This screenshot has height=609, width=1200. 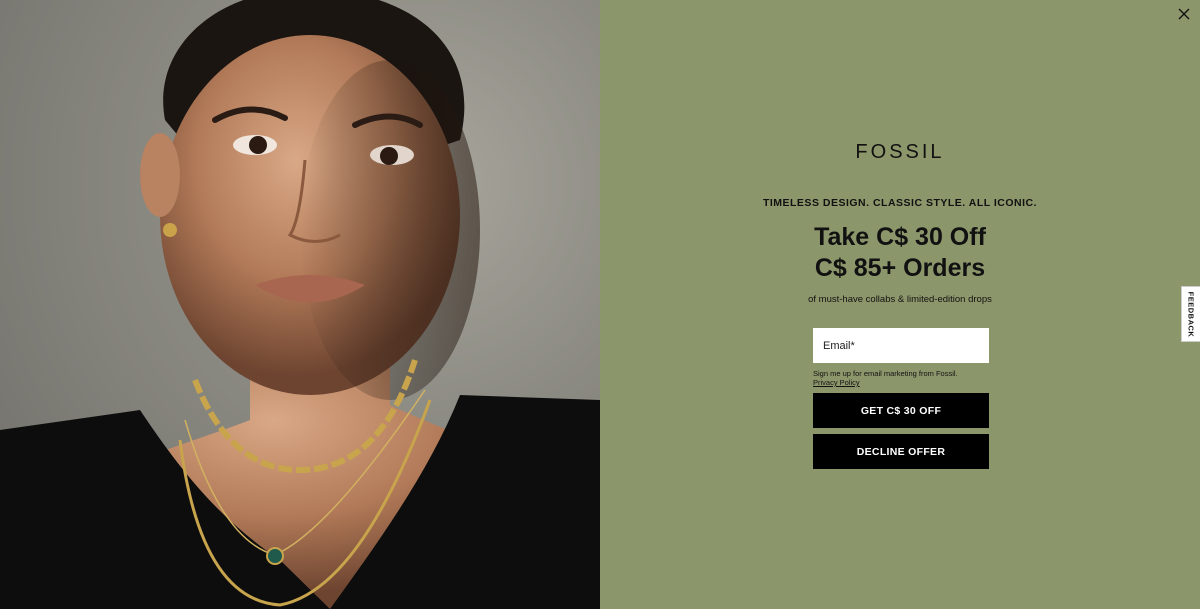 I want to click on feedback-tab: FEEDBACK, so click(x=1190, y=314).